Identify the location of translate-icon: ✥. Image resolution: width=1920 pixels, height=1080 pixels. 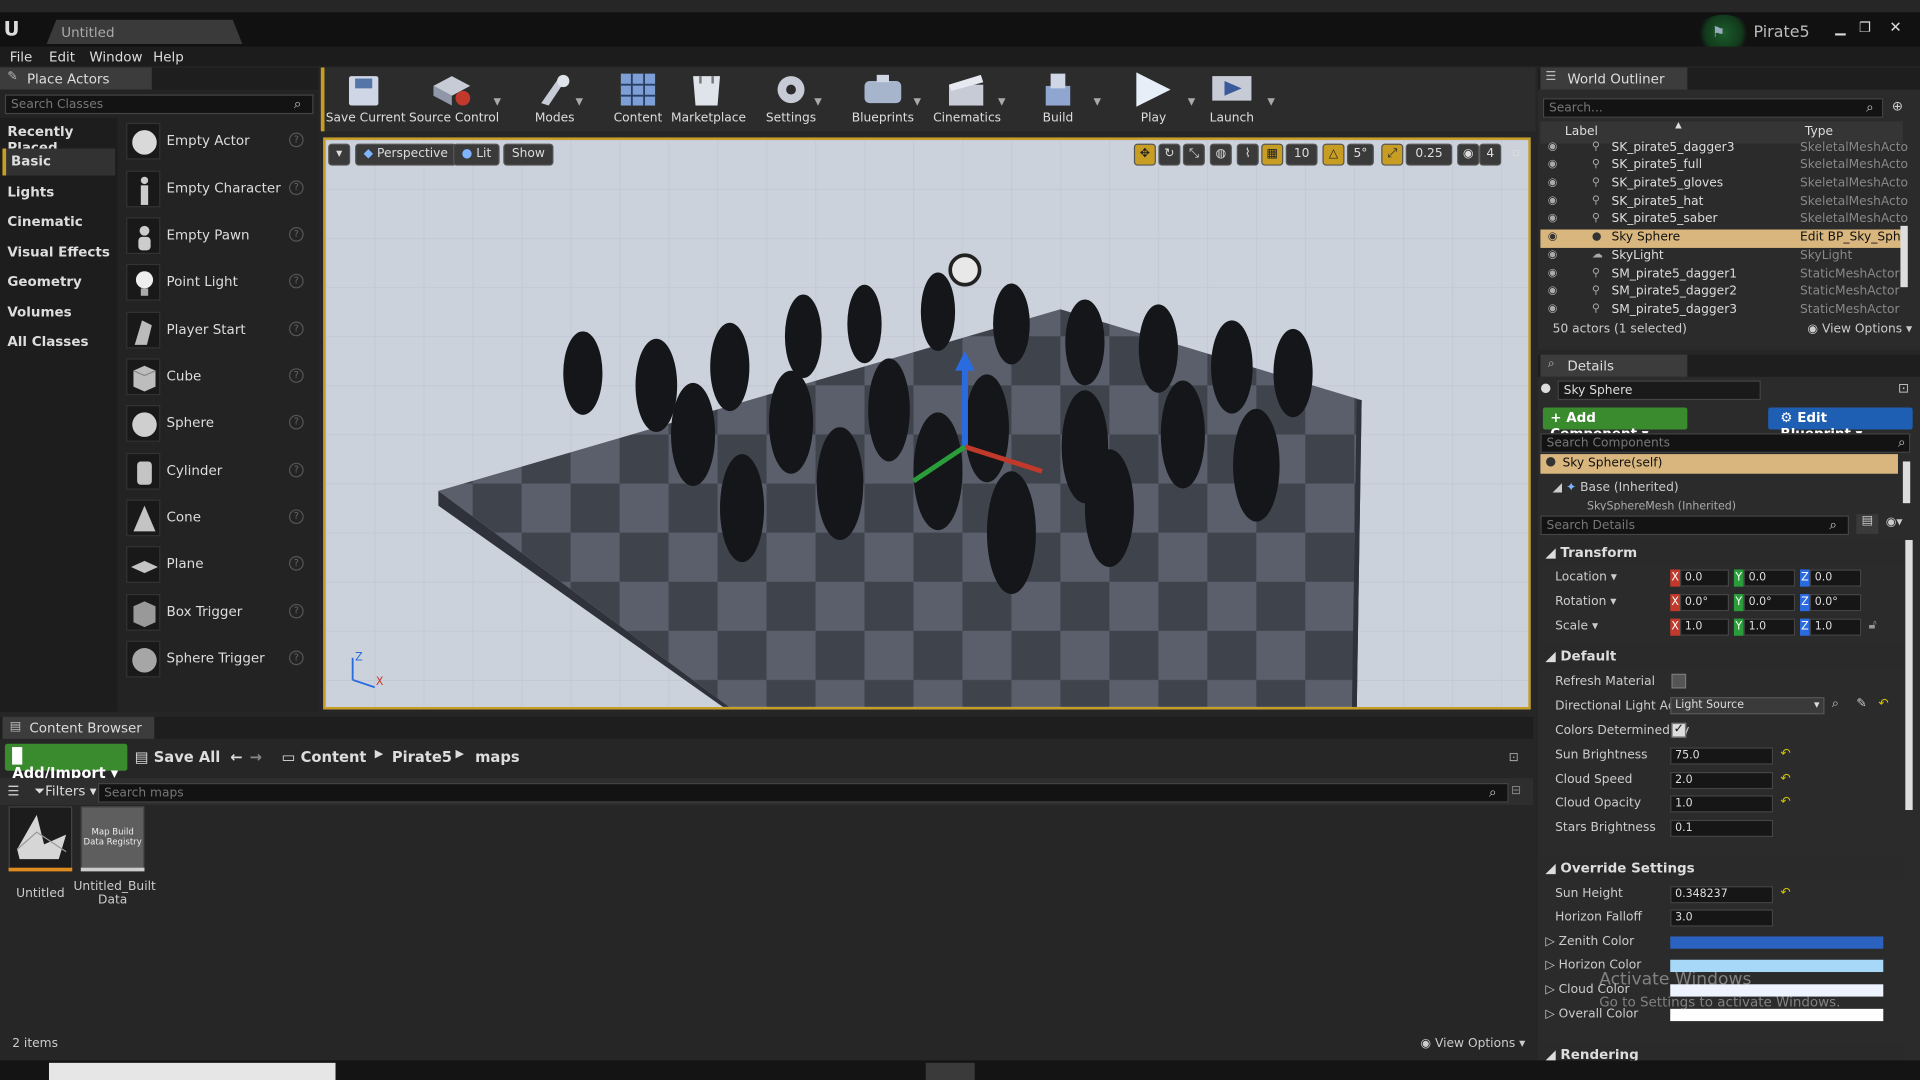
(1144, 154).